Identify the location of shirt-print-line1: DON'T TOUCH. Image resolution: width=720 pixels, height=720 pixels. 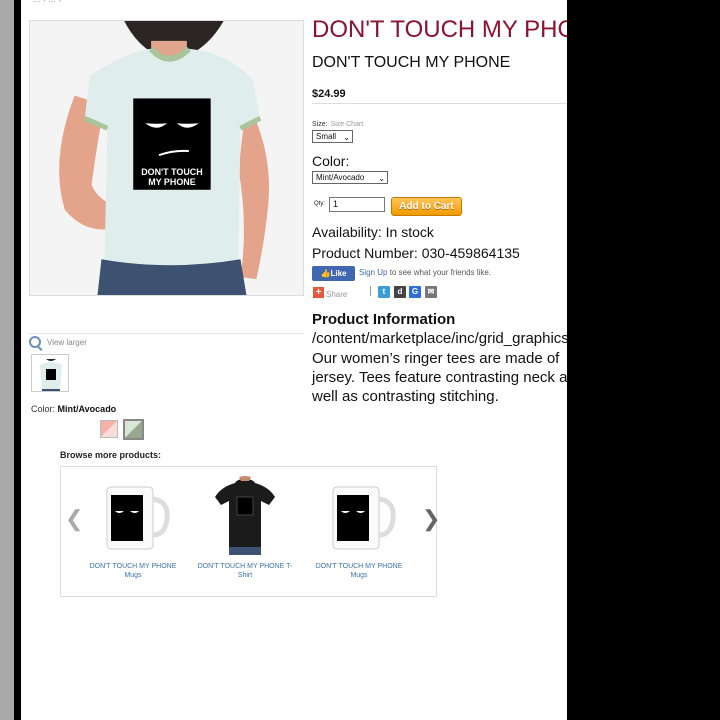
(171, 172).